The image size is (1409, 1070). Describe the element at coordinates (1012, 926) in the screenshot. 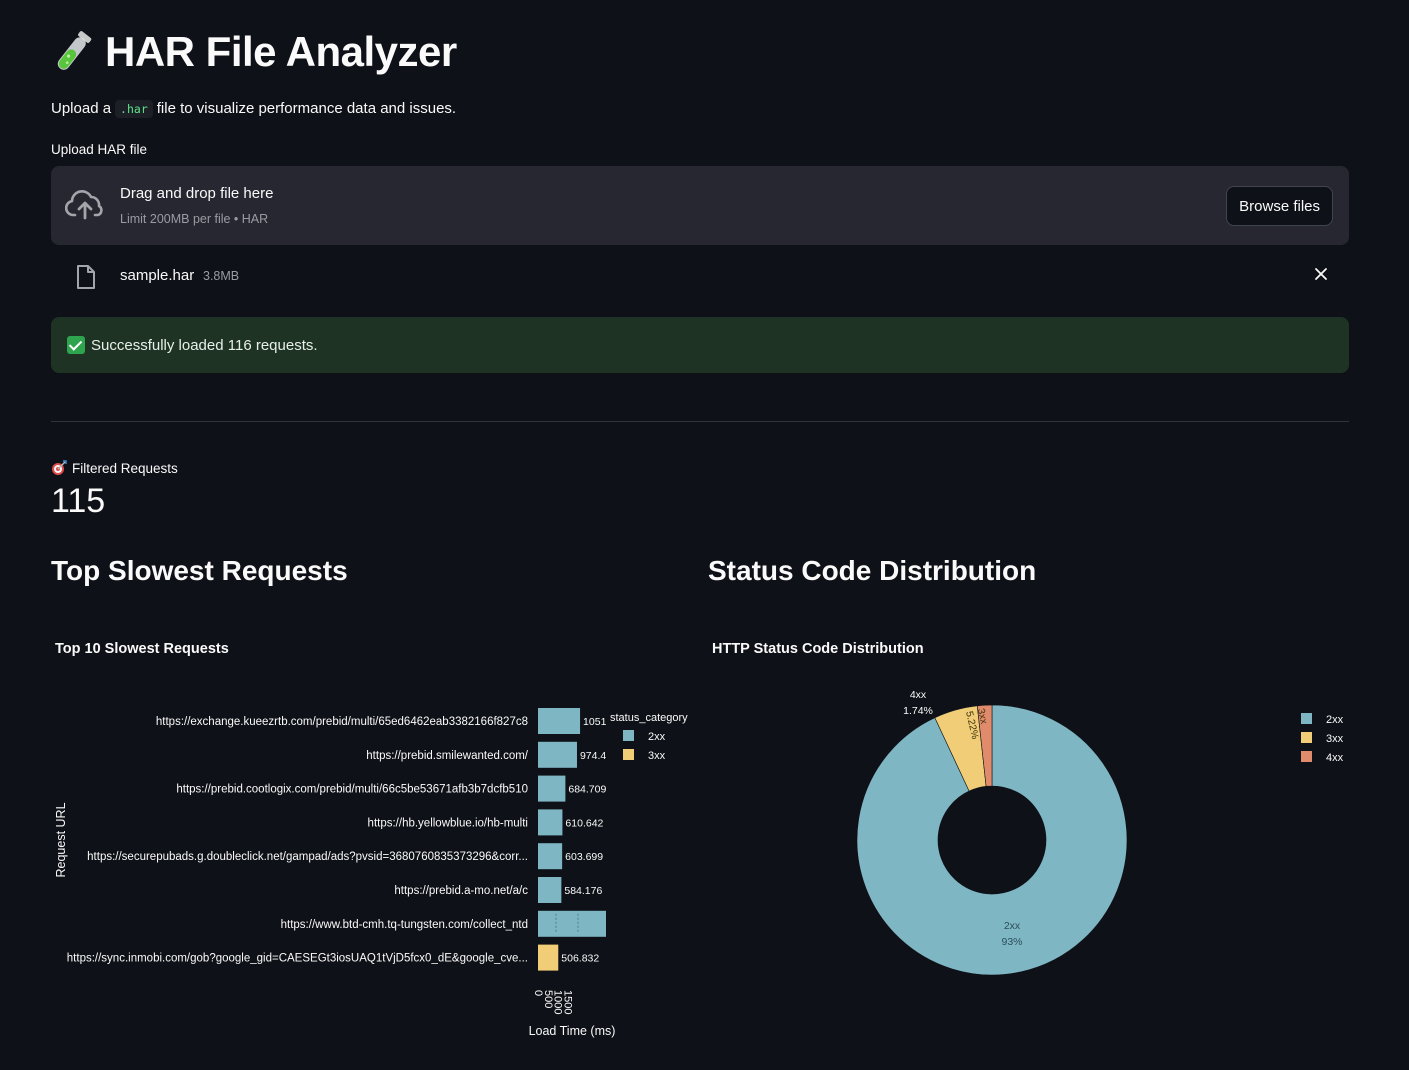

I see `pie-label-name: 2xx` at that location.